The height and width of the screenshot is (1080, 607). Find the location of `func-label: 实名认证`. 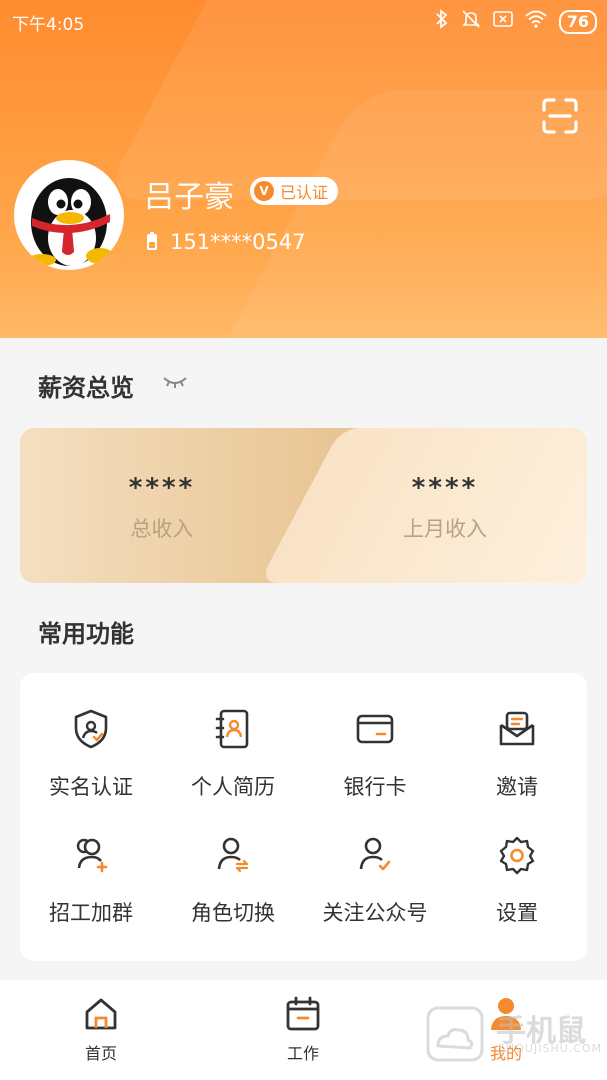

func-label: 实名认证 is located at coordinates (91, 787).